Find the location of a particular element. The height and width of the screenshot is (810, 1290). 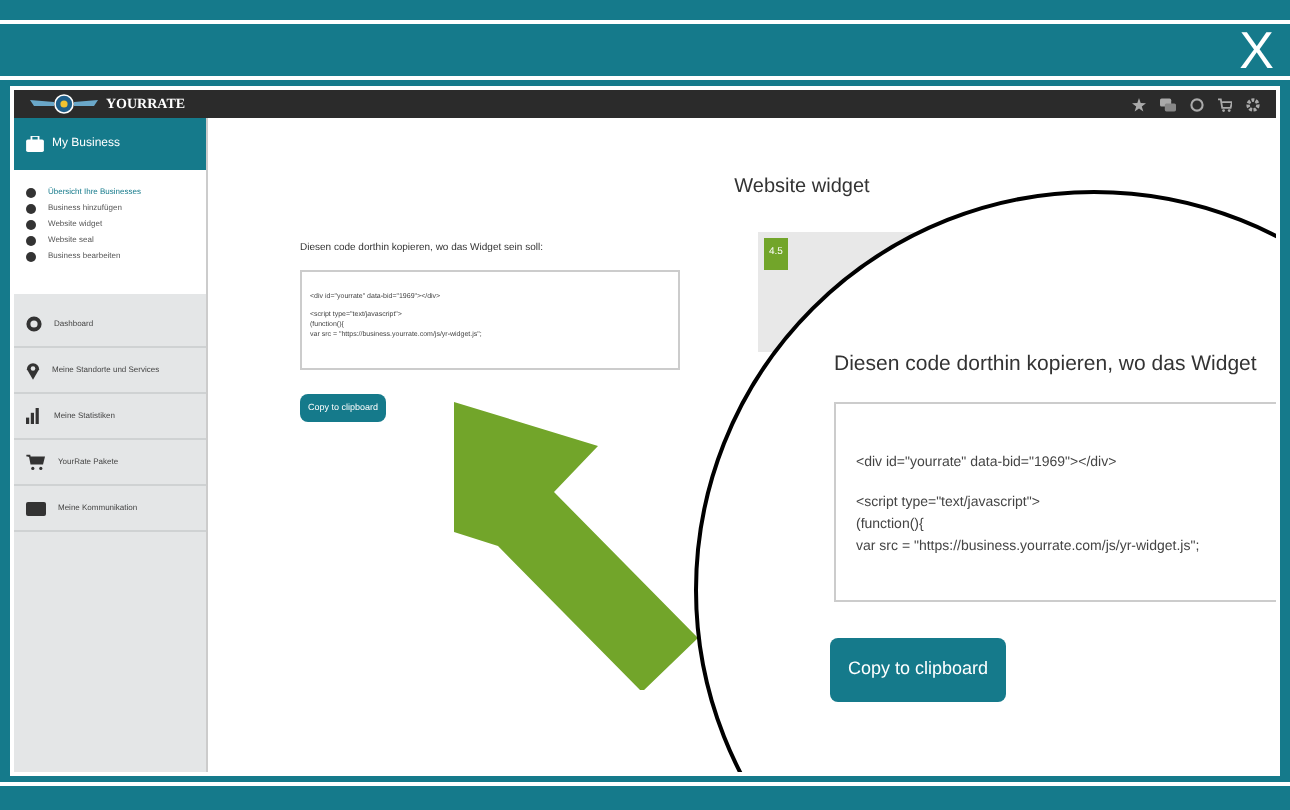

bar-chart-icon is located at coordinates (34, 416).